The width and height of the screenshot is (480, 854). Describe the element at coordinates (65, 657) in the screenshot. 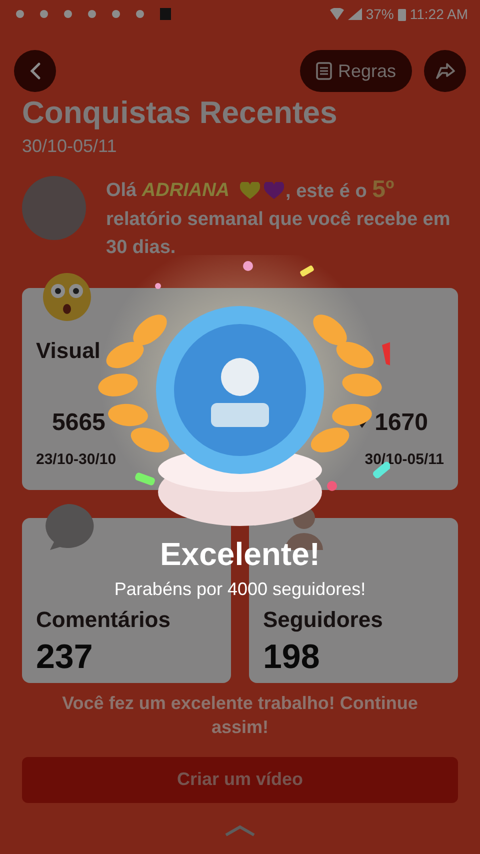

I see `stat-value: 237` at that location.